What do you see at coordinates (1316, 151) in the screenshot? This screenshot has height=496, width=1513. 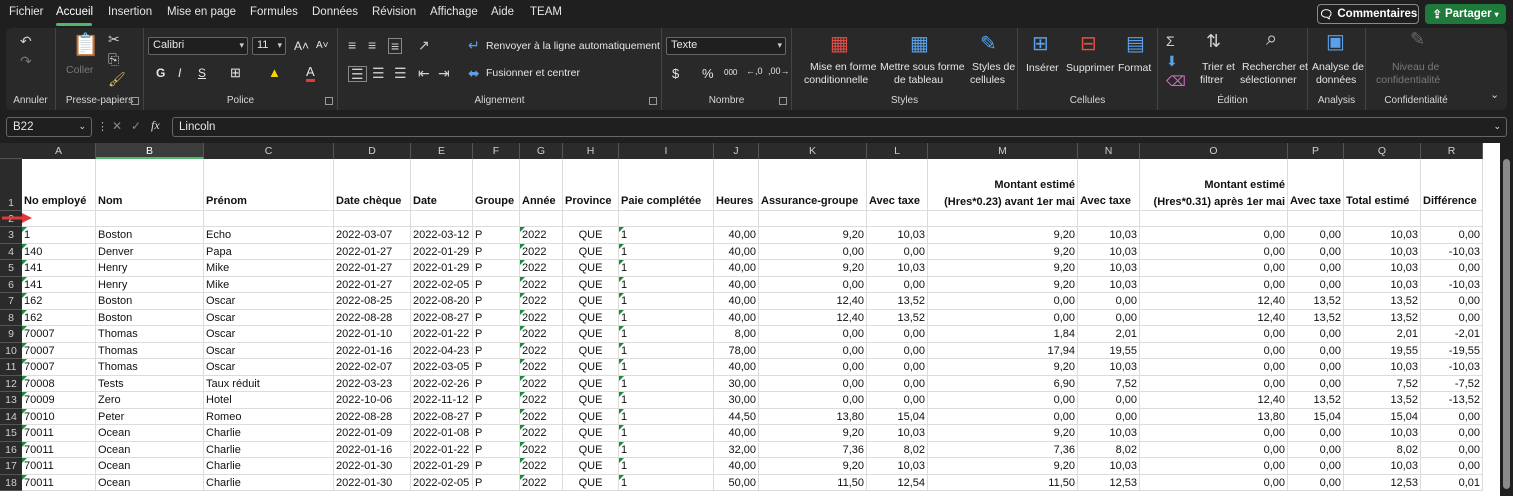 I see `column-header-p: P` at bounding box center [1316, 151].